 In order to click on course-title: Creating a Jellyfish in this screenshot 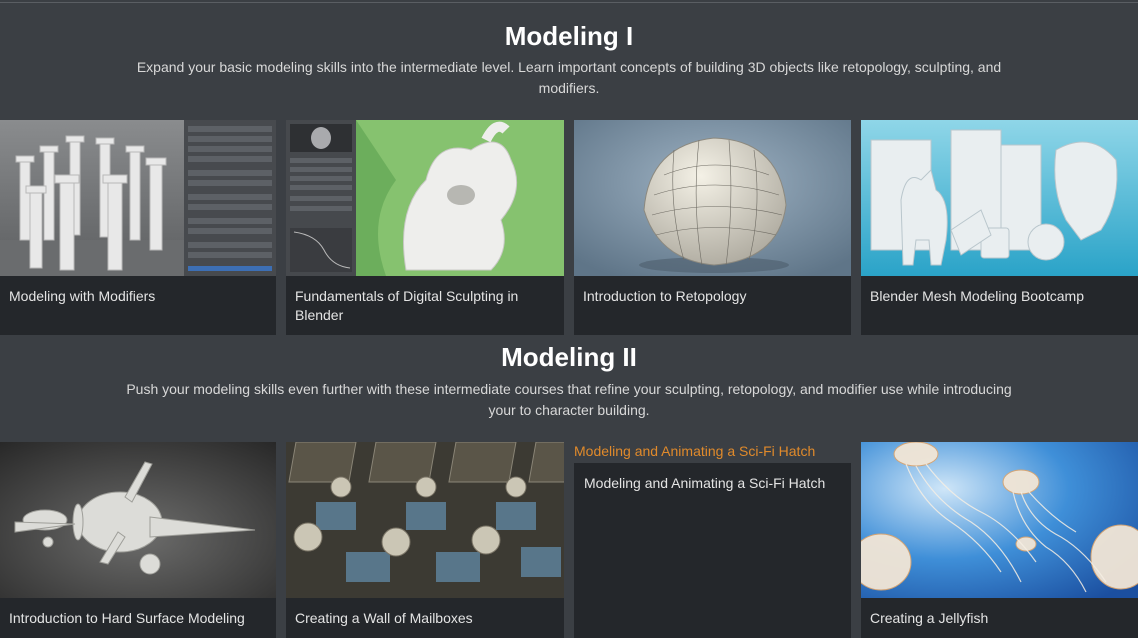, I will do `click(1000, 618)`.